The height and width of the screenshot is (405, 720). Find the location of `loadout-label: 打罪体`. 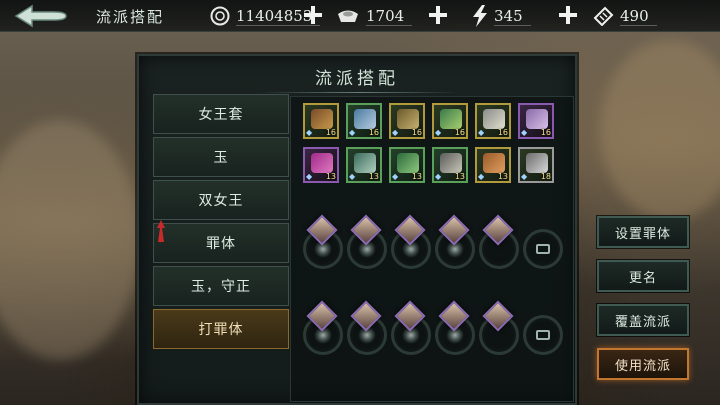

loadout-label: 打罪体 is located at coordinates (221, 330).